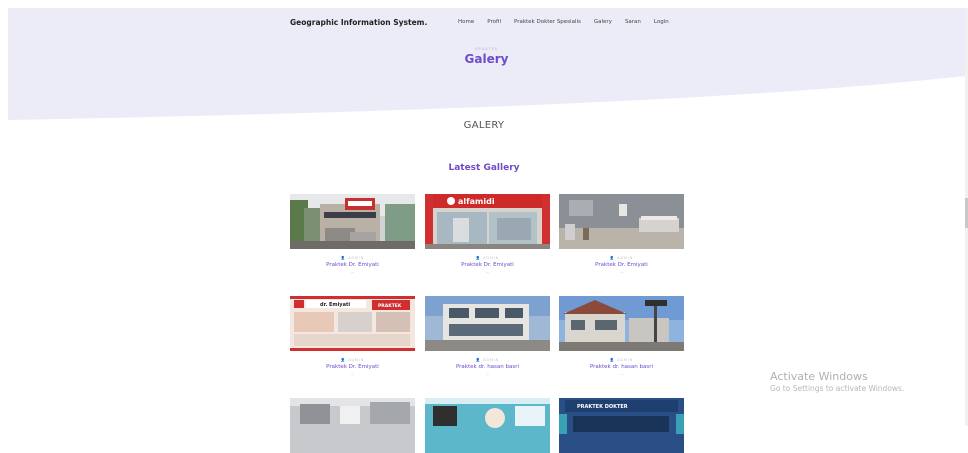 The height and width of the screenshot is (453, 968). I want to click on latest-gallery-heading: Latest Gallery, so click(484, 168).